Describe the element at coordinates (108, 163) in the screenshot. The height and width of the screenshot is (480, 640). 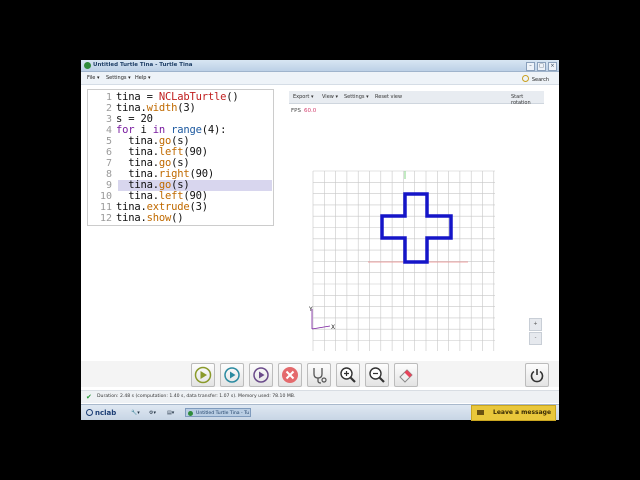
I see `line-number: 7` at that location.